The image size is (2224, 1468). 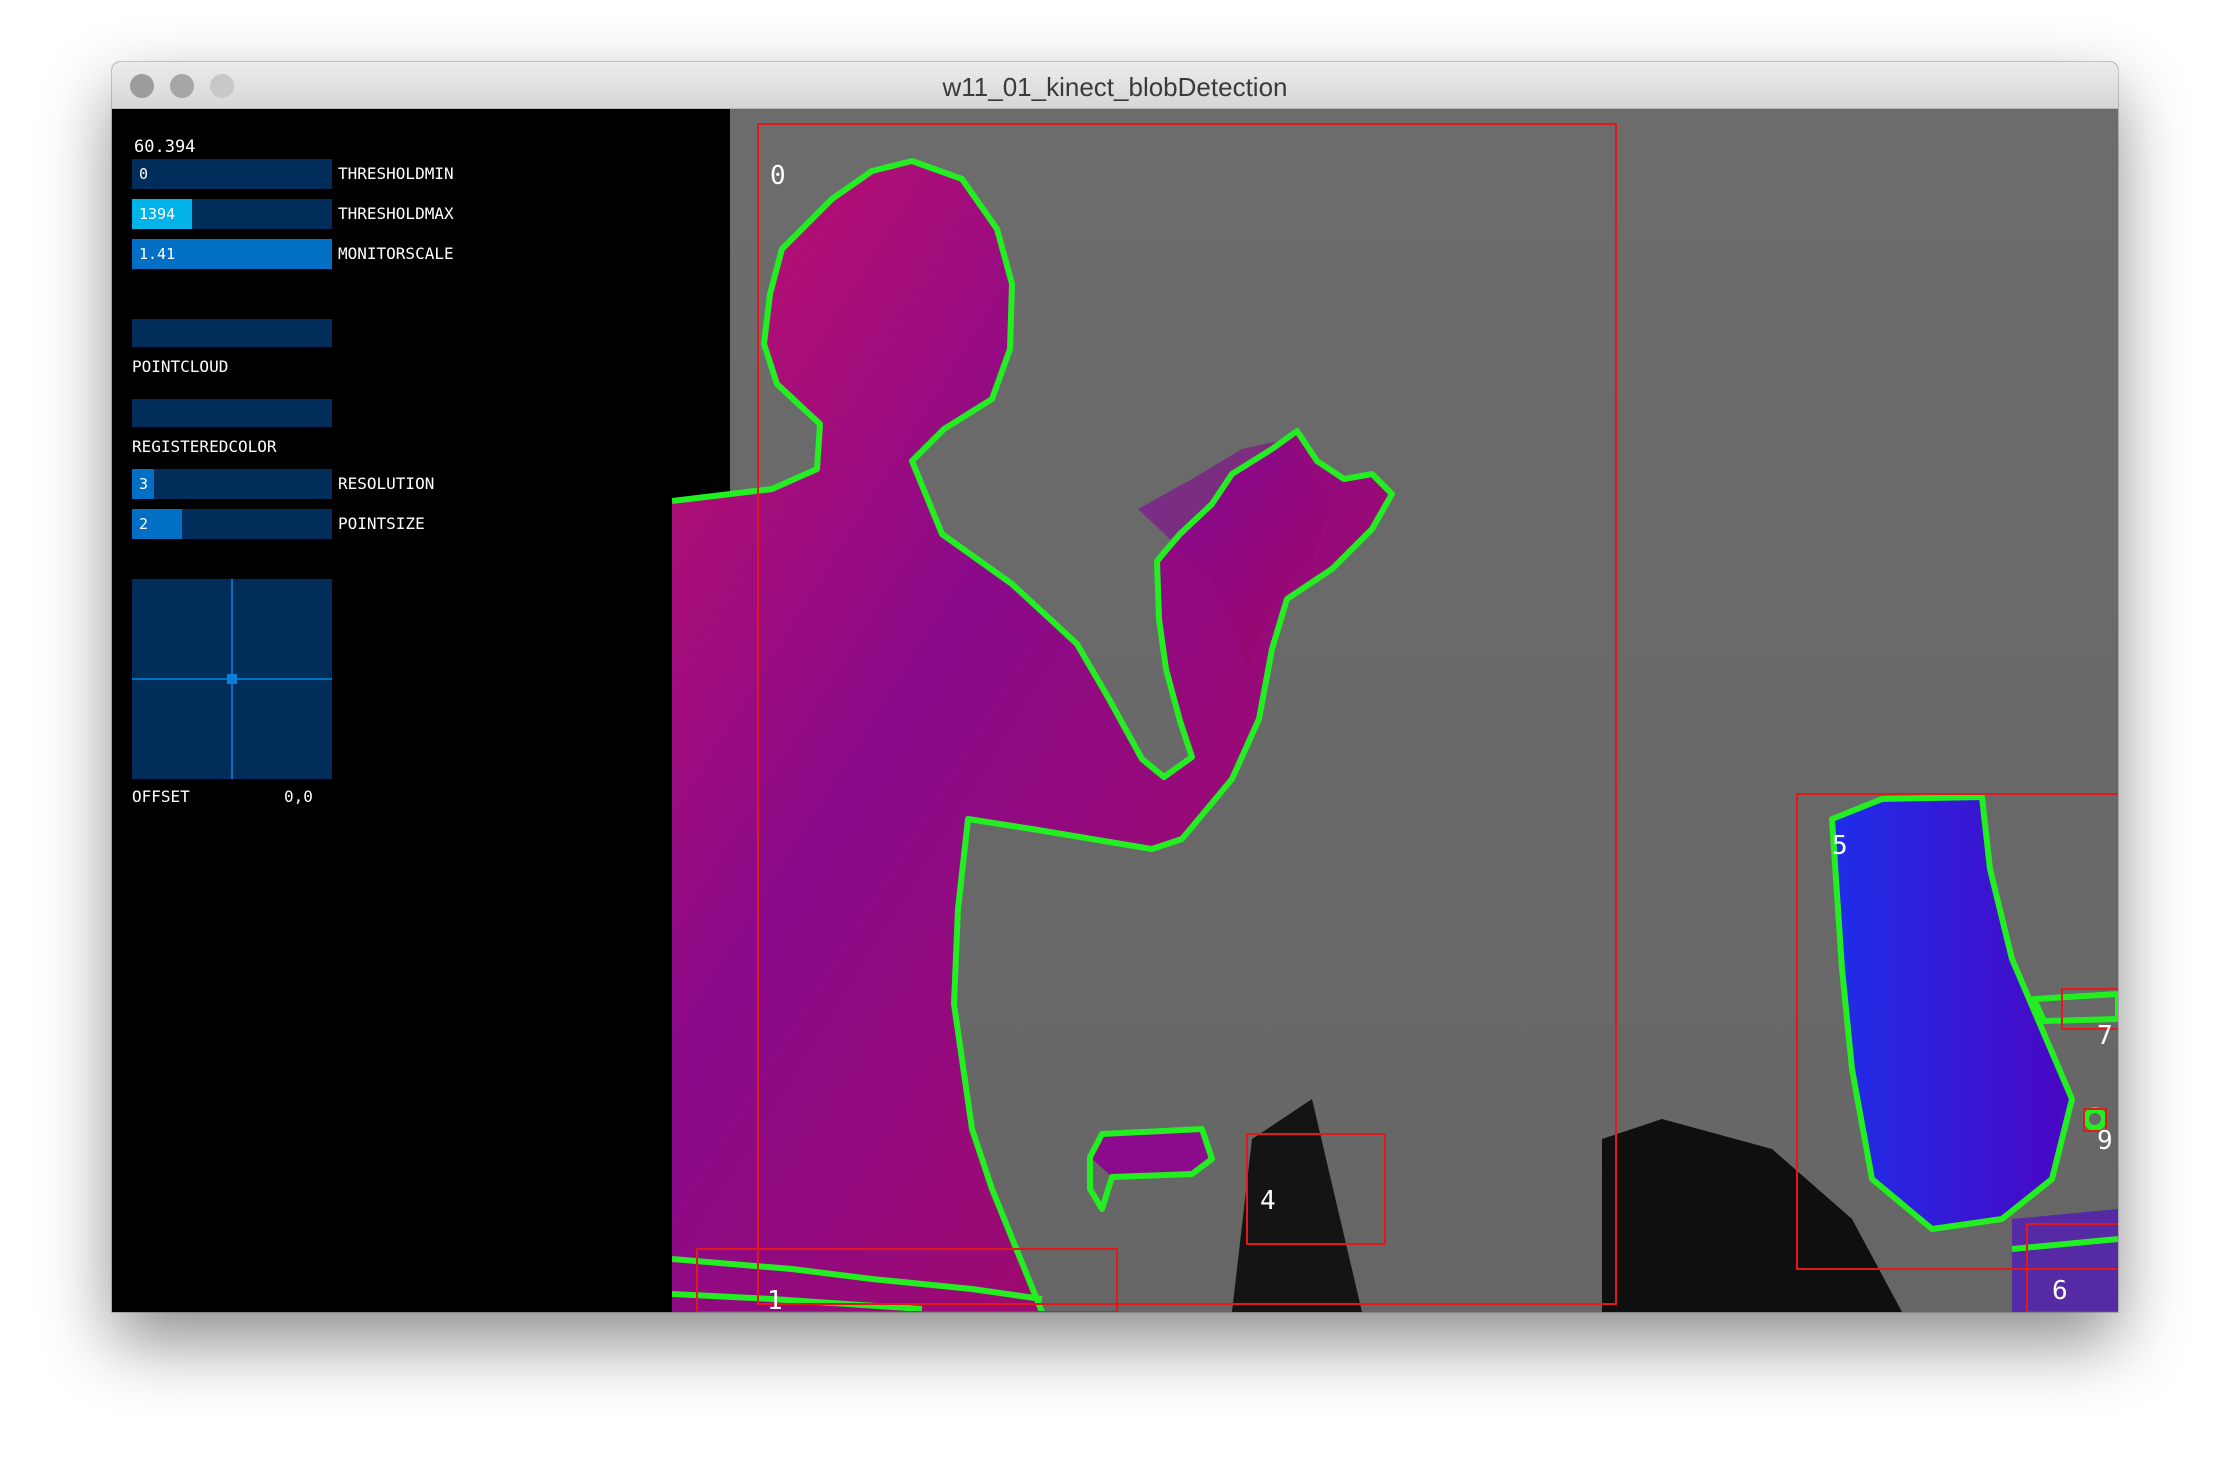 What do you see at coordinates (396, 253) in the screenshot?
I see `monitor-scale-label: MONITORSCALE` at bounding box center [396, 253].